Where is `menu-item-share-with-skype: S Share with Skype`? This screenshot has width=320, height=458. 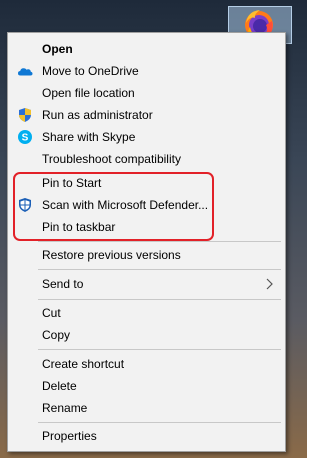
menu-item-share-with-skype: S Share with Skype is located at coordinates (146, 137).